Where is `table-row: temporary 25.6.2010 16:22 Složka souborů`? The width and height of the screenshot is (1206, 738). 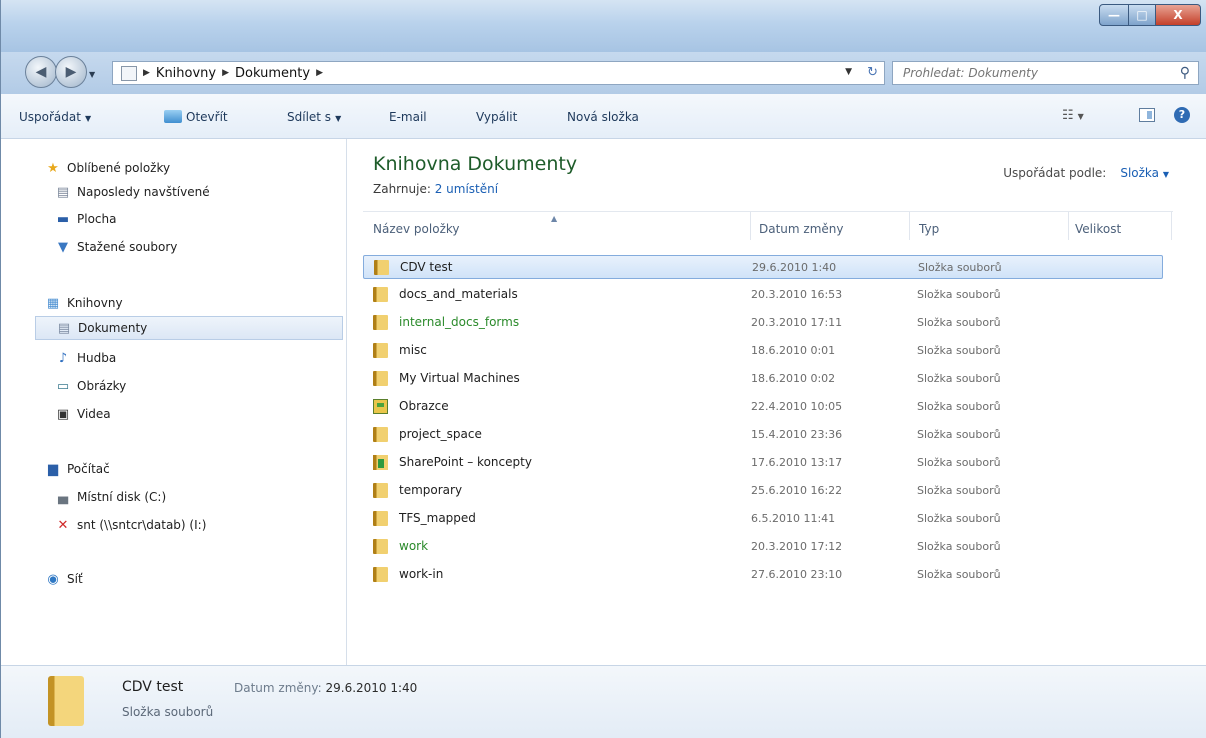
table-row: temporary 25.6.2010 16:22 Složka souborů is located at coordinates (763, 491).